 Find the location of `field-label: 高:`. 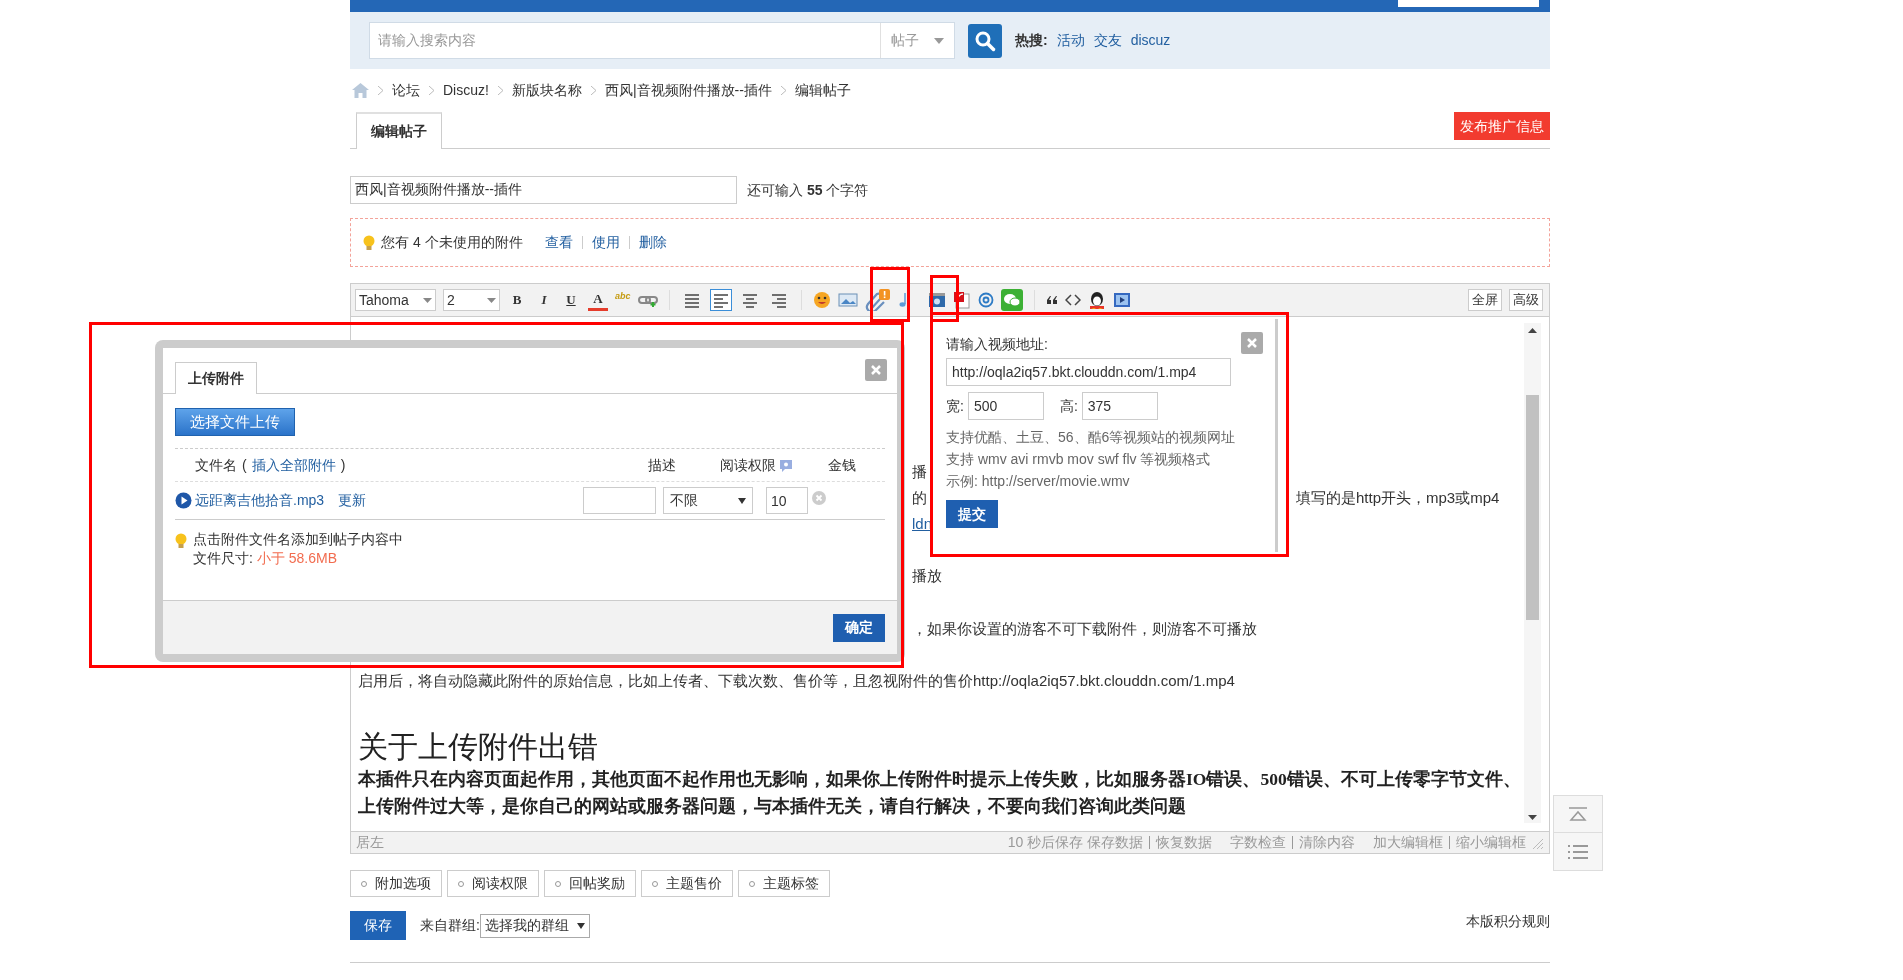

field-label: 高: is located at coordinates (1068, 406).